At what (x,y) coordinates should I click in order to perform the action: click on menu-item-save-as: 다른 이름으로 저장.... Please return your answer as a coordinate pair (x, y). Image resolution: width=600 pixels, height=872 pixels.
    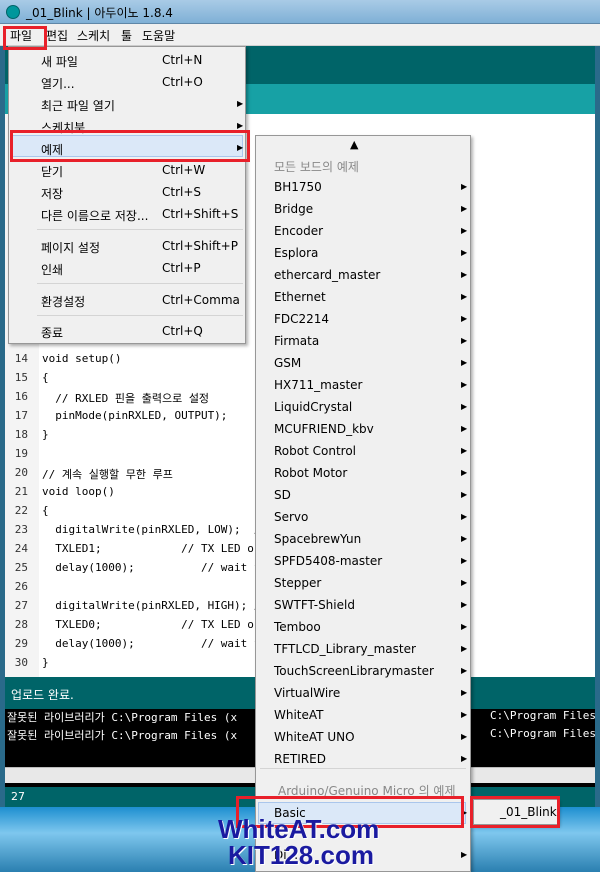
    Looking at the image, I should click on (94, 215).